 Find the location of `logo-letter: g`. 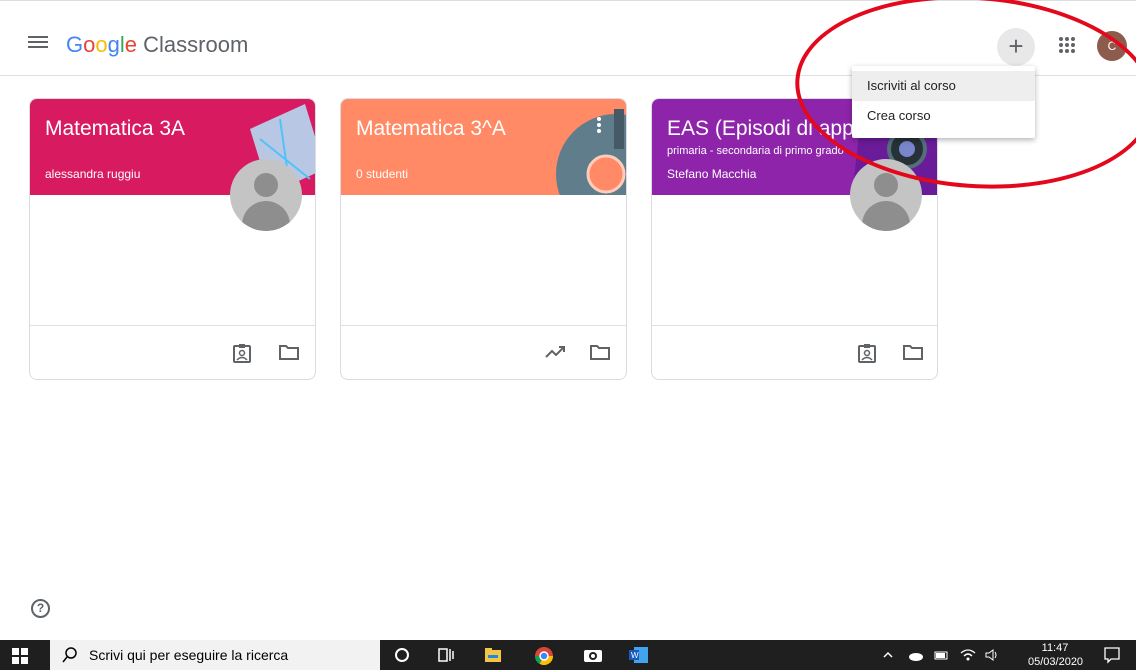

logo-letter: g is located at coordinates (113, 44).